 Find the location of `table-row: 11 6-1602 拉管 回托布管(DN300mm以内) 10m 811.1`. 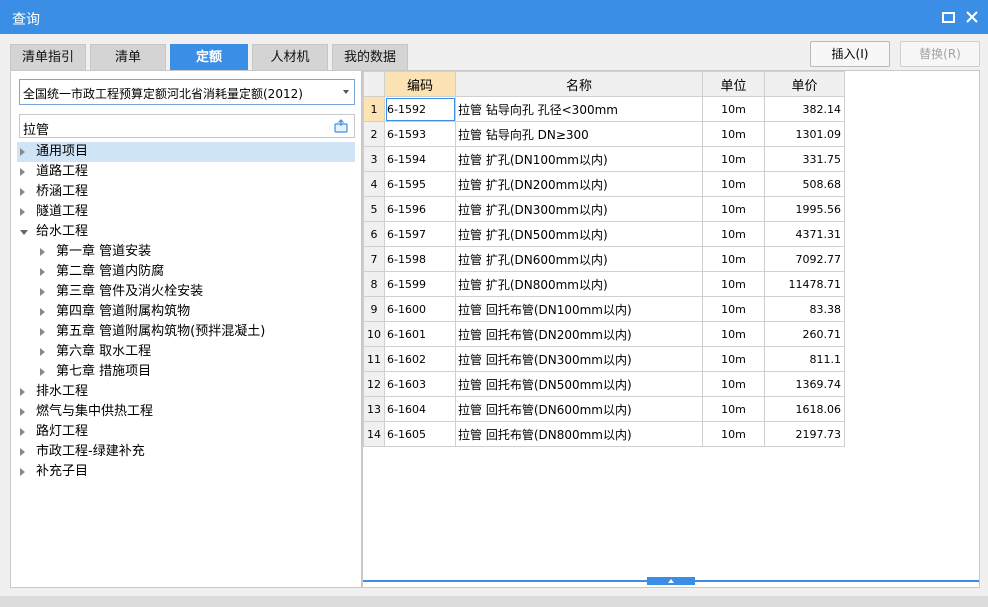

table-row: 11 6-1602 拉管 回托布管(DN300mm以内) 10m 811.1 is located at coordinates (604, 359).